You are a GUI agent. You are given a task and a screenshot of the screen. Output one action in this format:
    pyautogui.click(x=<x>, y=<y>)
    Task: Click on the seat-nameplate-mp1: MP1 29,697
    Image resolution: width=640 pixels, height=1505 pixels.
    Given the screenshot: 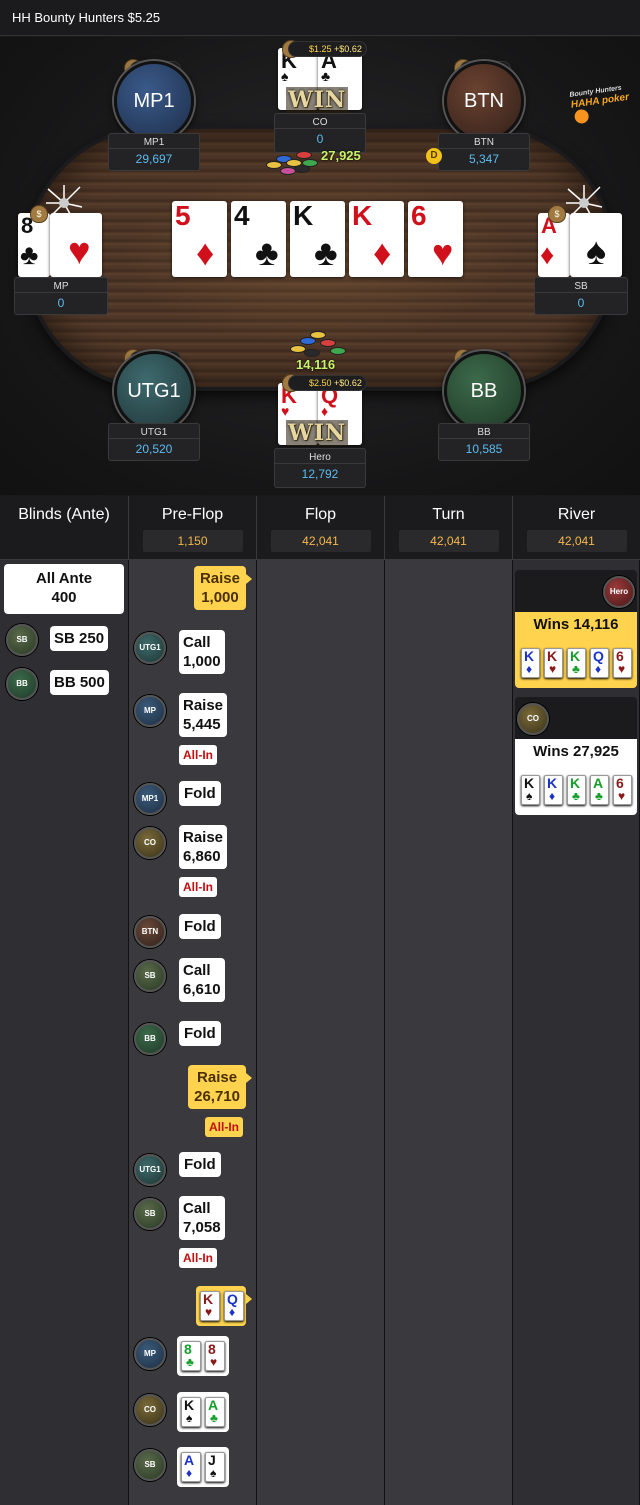 What is the action you would take?
    pyautogui.click(x=154, y=152)
    